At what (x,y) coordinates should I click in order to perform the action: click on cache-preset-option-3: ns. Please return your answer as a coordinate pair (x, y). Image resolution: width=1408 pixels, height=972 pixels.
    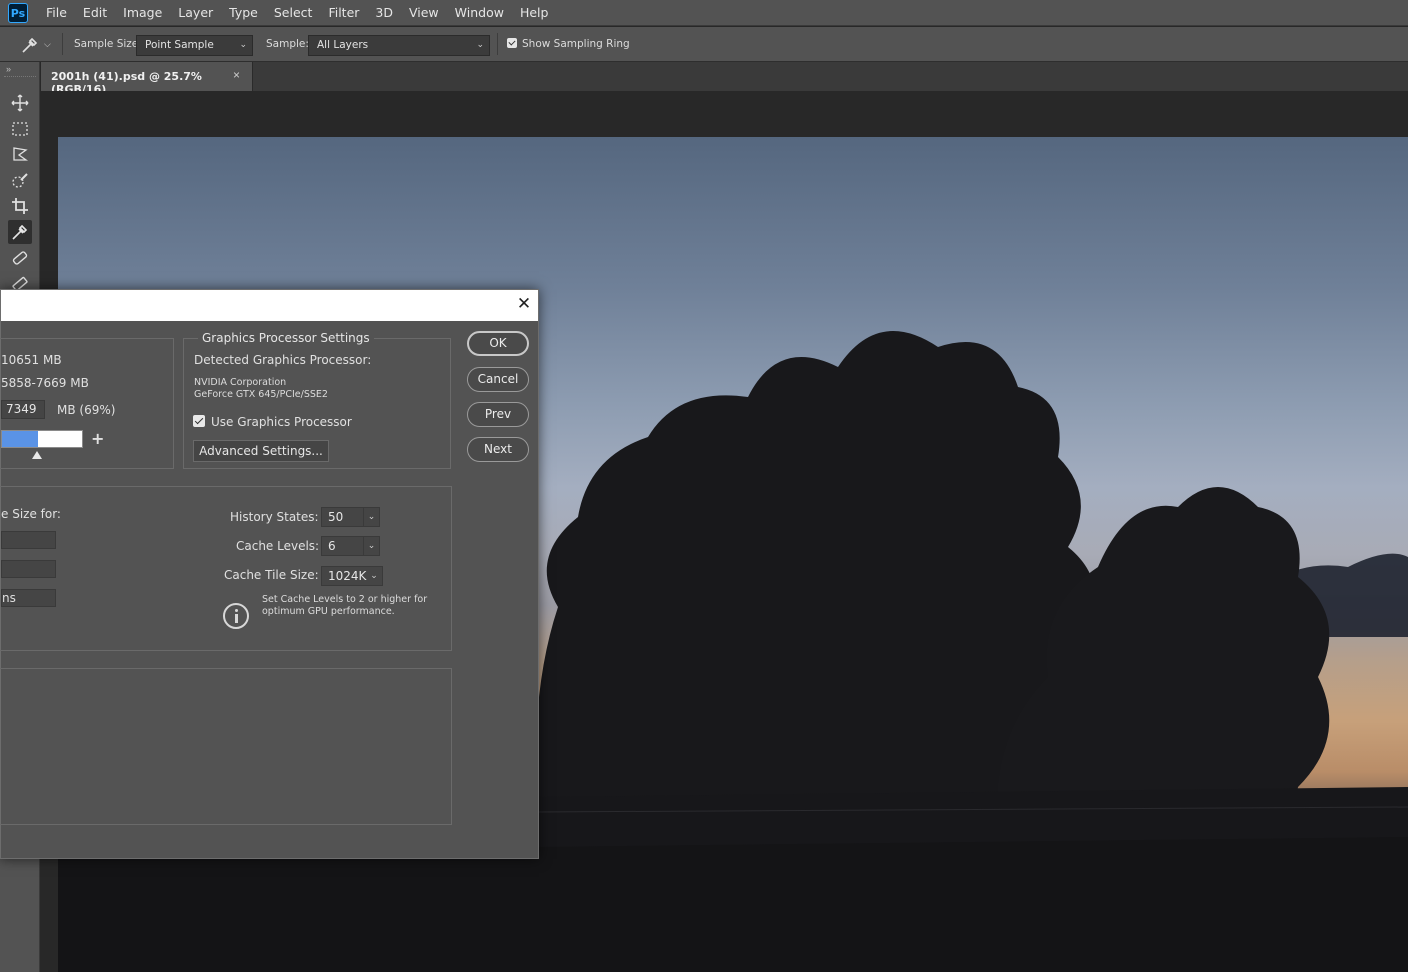
    Looking at the image, I should click on (28, 598).